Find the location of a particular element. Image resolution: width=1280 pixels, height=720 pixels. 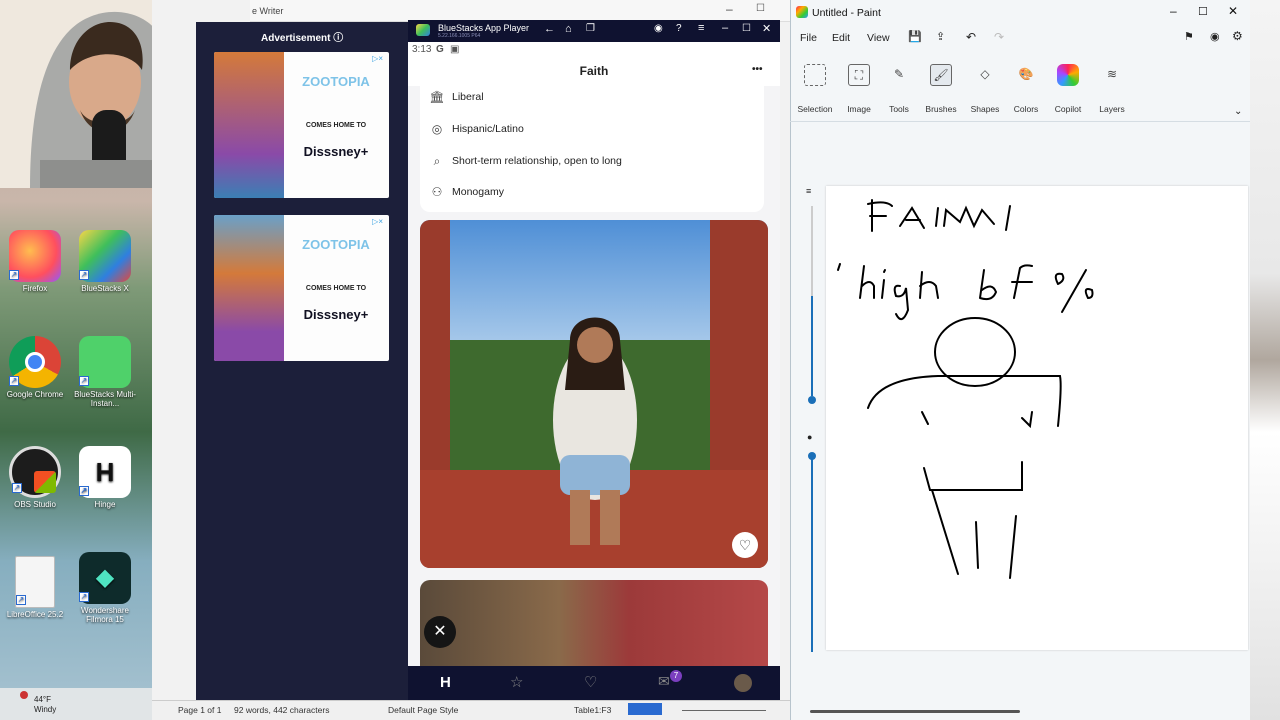

scrollbar-thumb is located at coordinates (915, 711).